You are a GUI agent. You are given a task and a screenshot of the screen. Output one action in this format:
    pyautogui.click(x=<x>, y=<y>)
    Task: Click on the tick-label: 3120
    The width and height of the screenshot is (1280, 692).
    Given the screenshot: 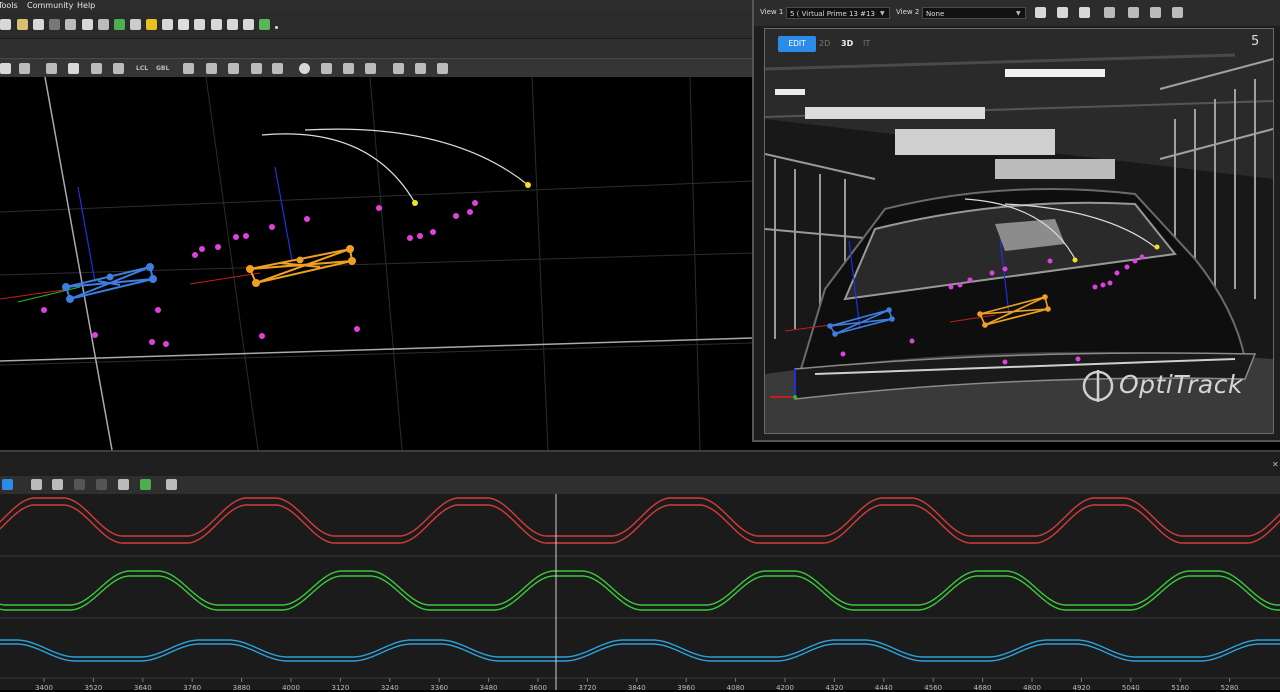 What is the action you would take?
    pyautogui.click(x=340, y=687)
    